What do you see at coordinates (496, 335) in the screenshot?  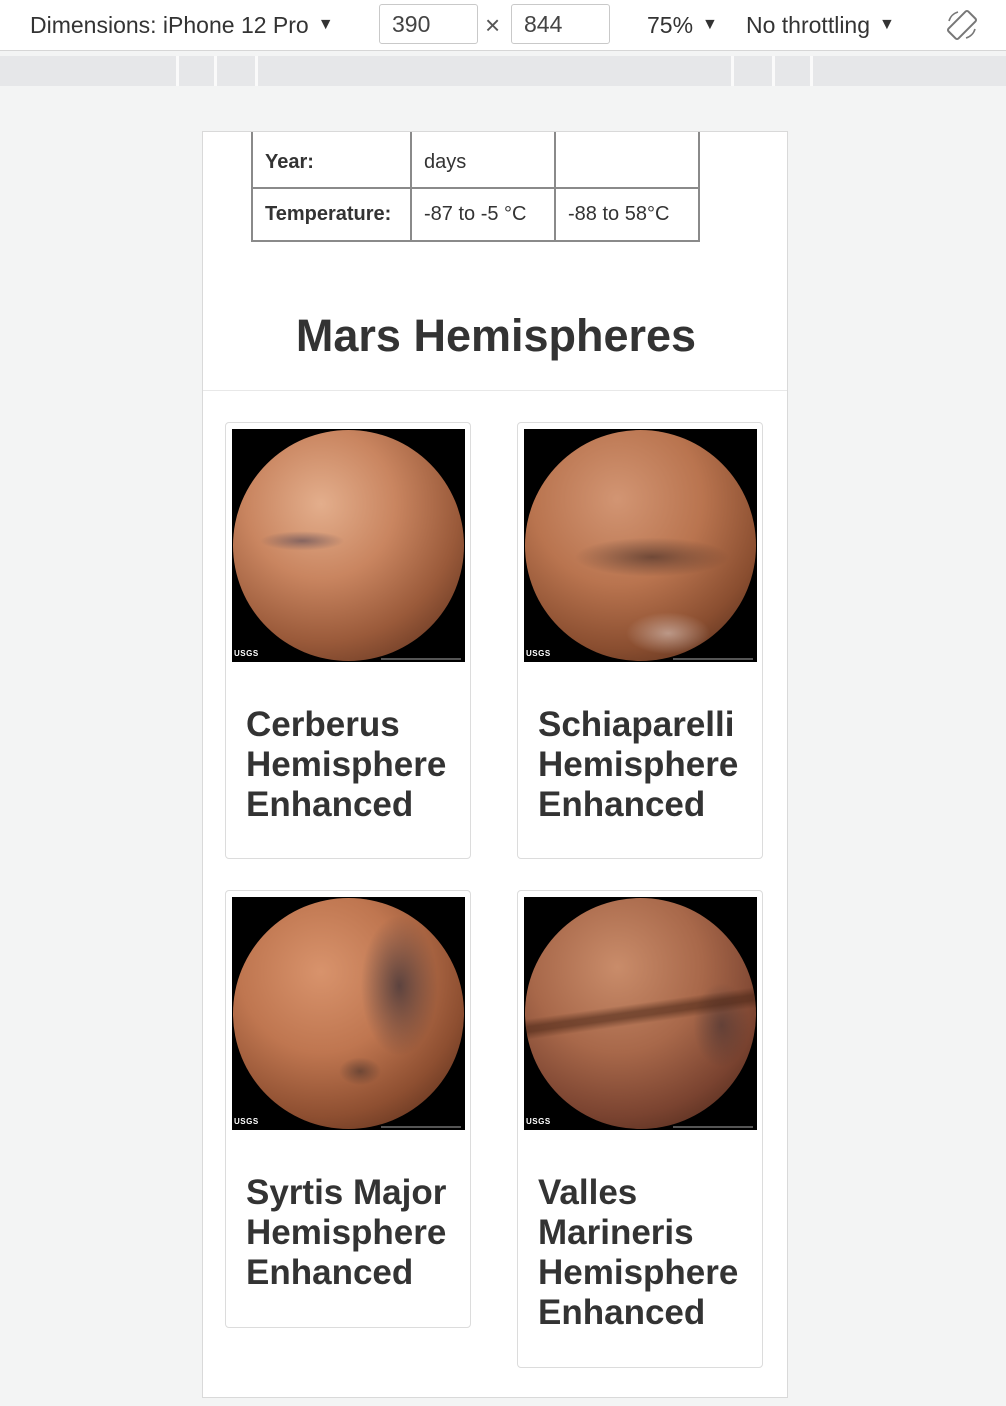 I see `section-title: Mars Hemispheres` at bounding box center [496, 335].